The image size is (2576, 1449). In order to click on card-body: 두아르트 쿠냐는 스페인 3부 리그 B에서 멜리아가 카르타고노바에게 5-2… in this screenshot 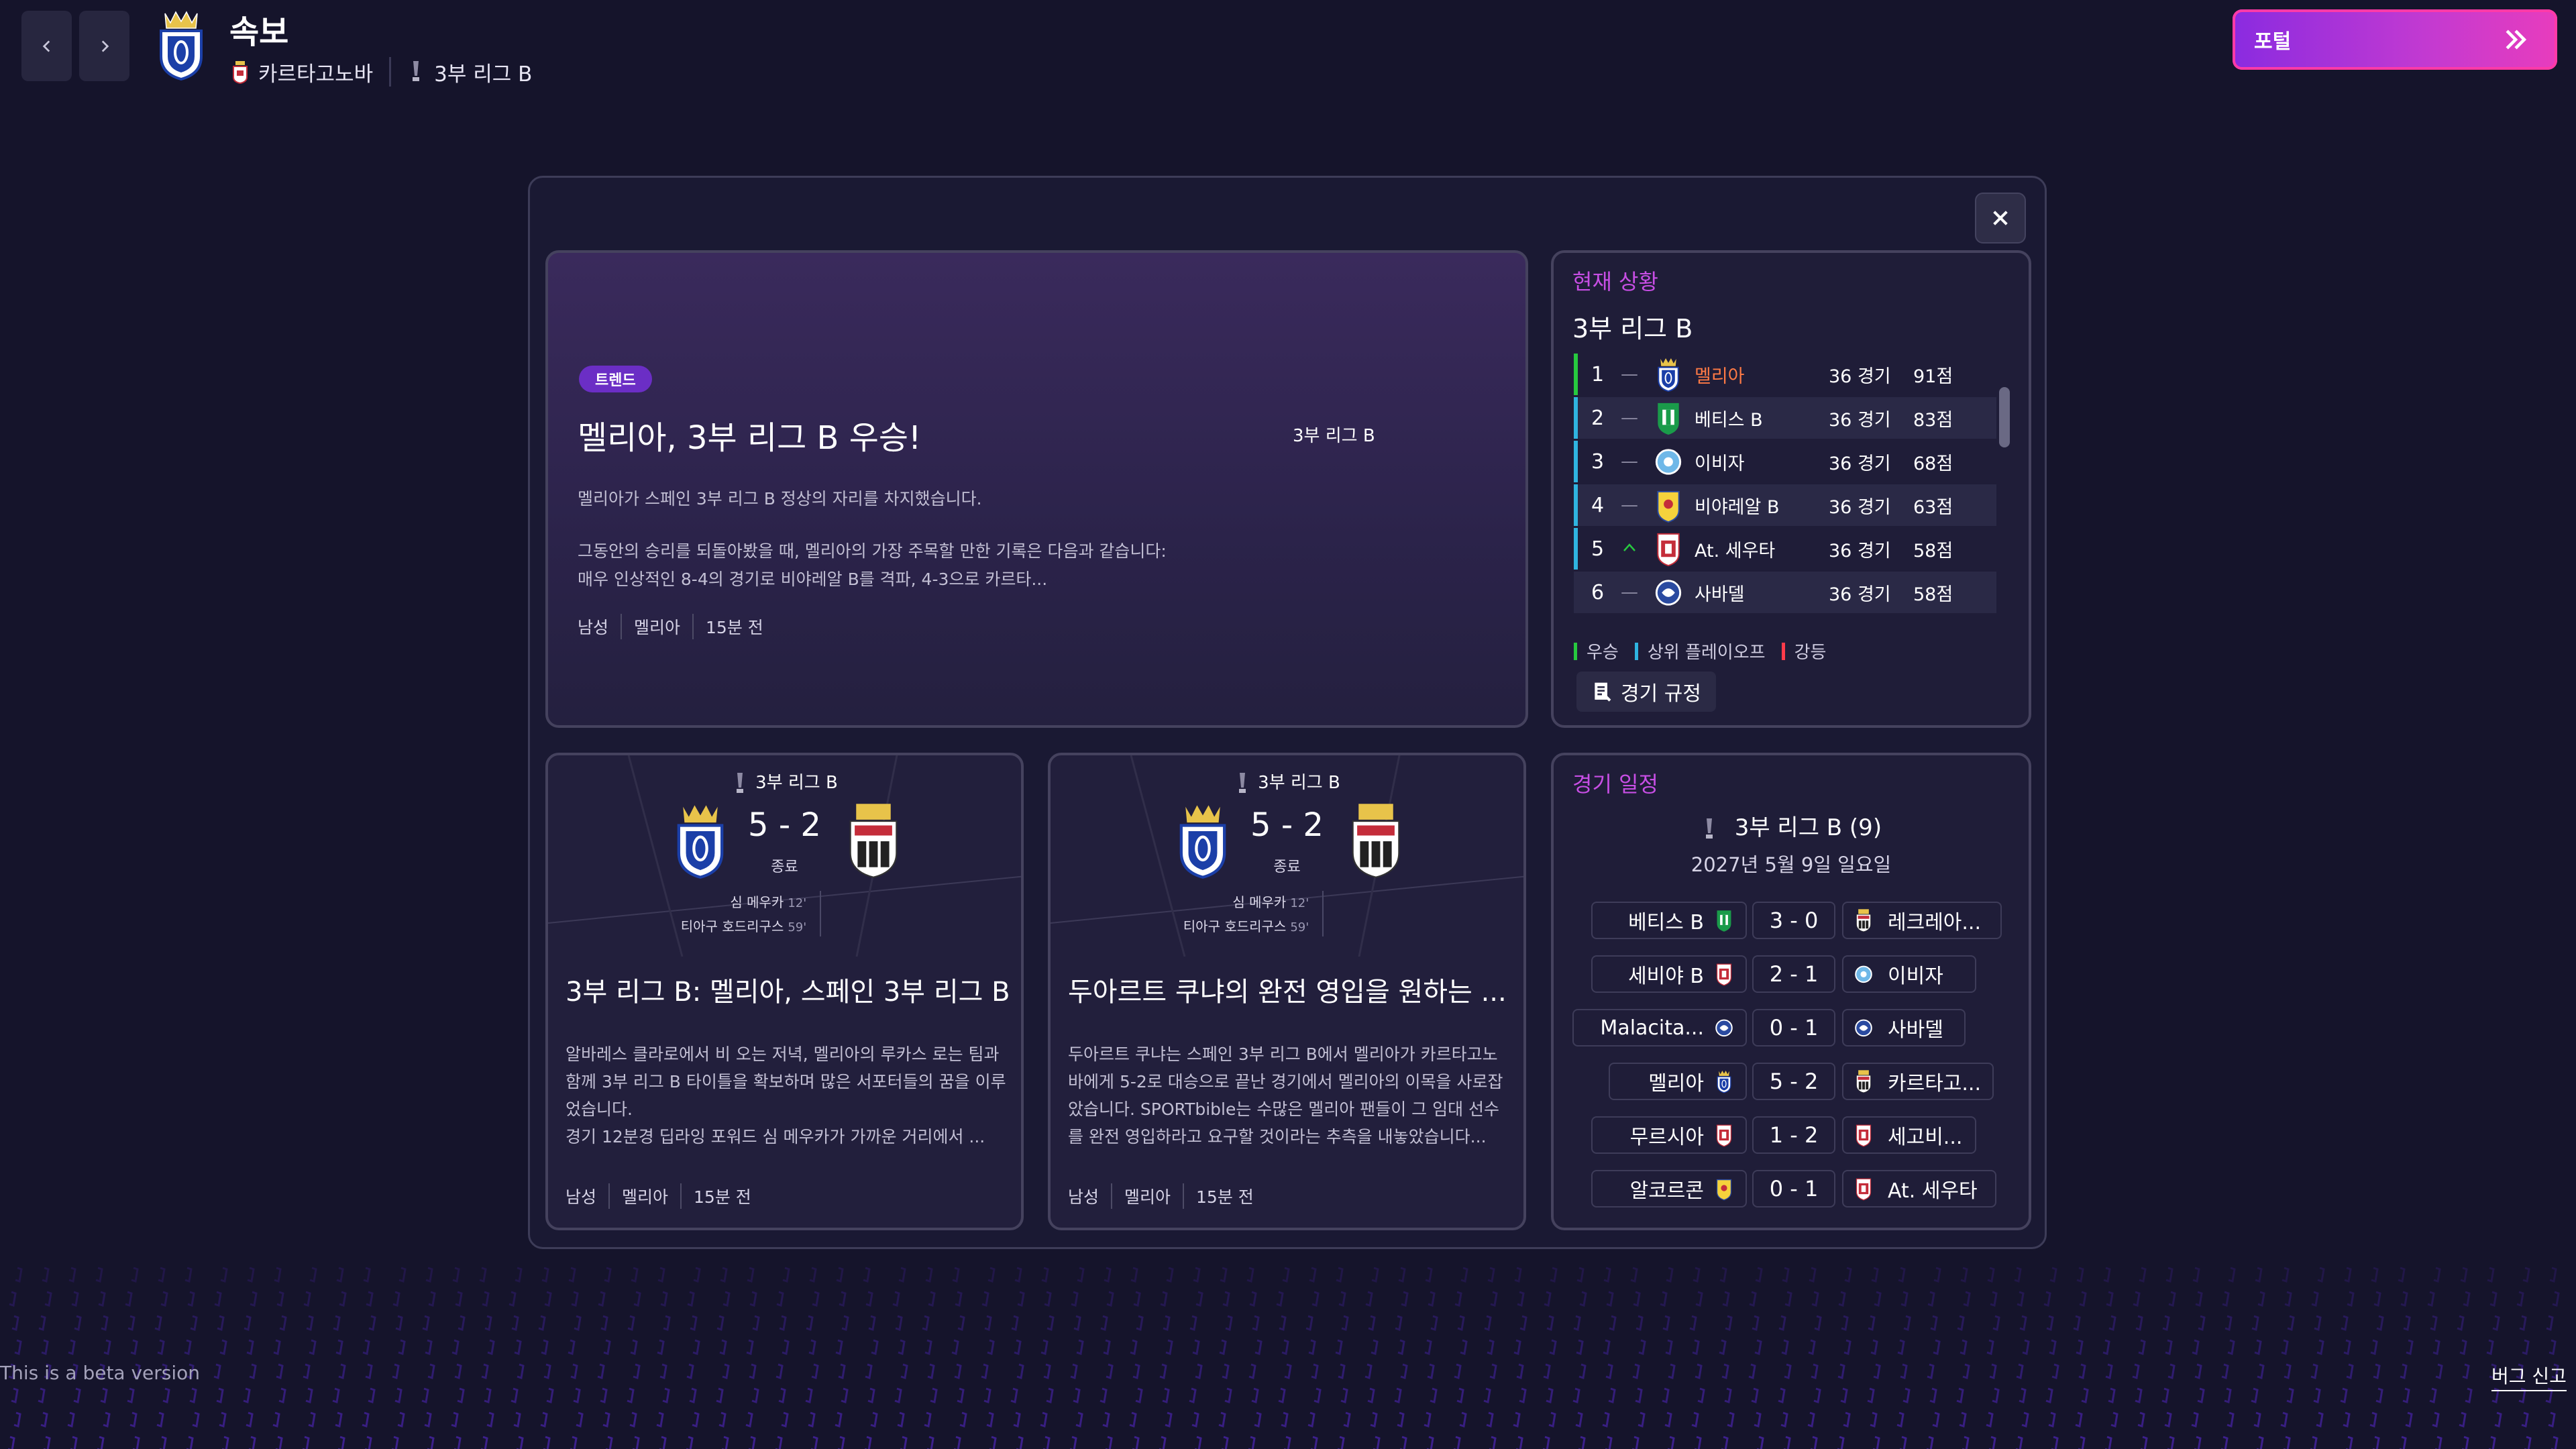, I will do `click(1285, 1095)`.